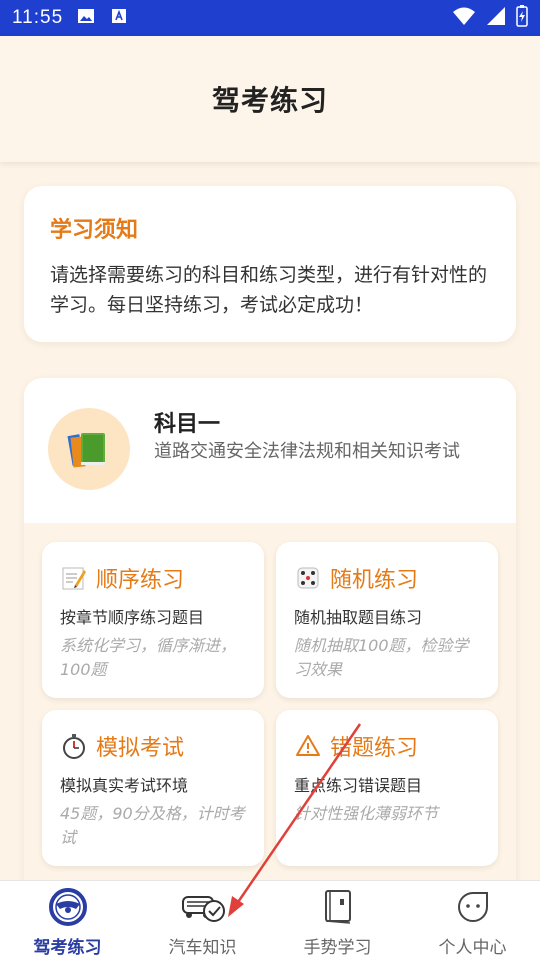 Image resolution: width=540 pixels, height=960 pixels. Describe the element at coordinates (496, 18) in the screenshot. I see `signal-icon` at that location.